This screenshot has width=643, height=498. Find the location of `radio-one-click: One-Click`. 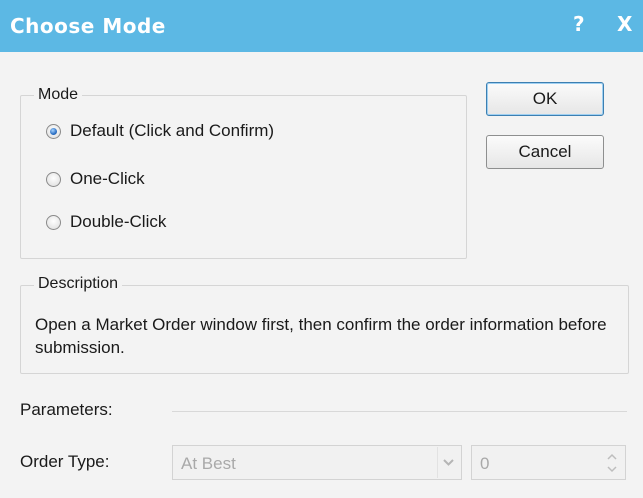

radio-one-click: One-Click is located at coordinates (95, 179).